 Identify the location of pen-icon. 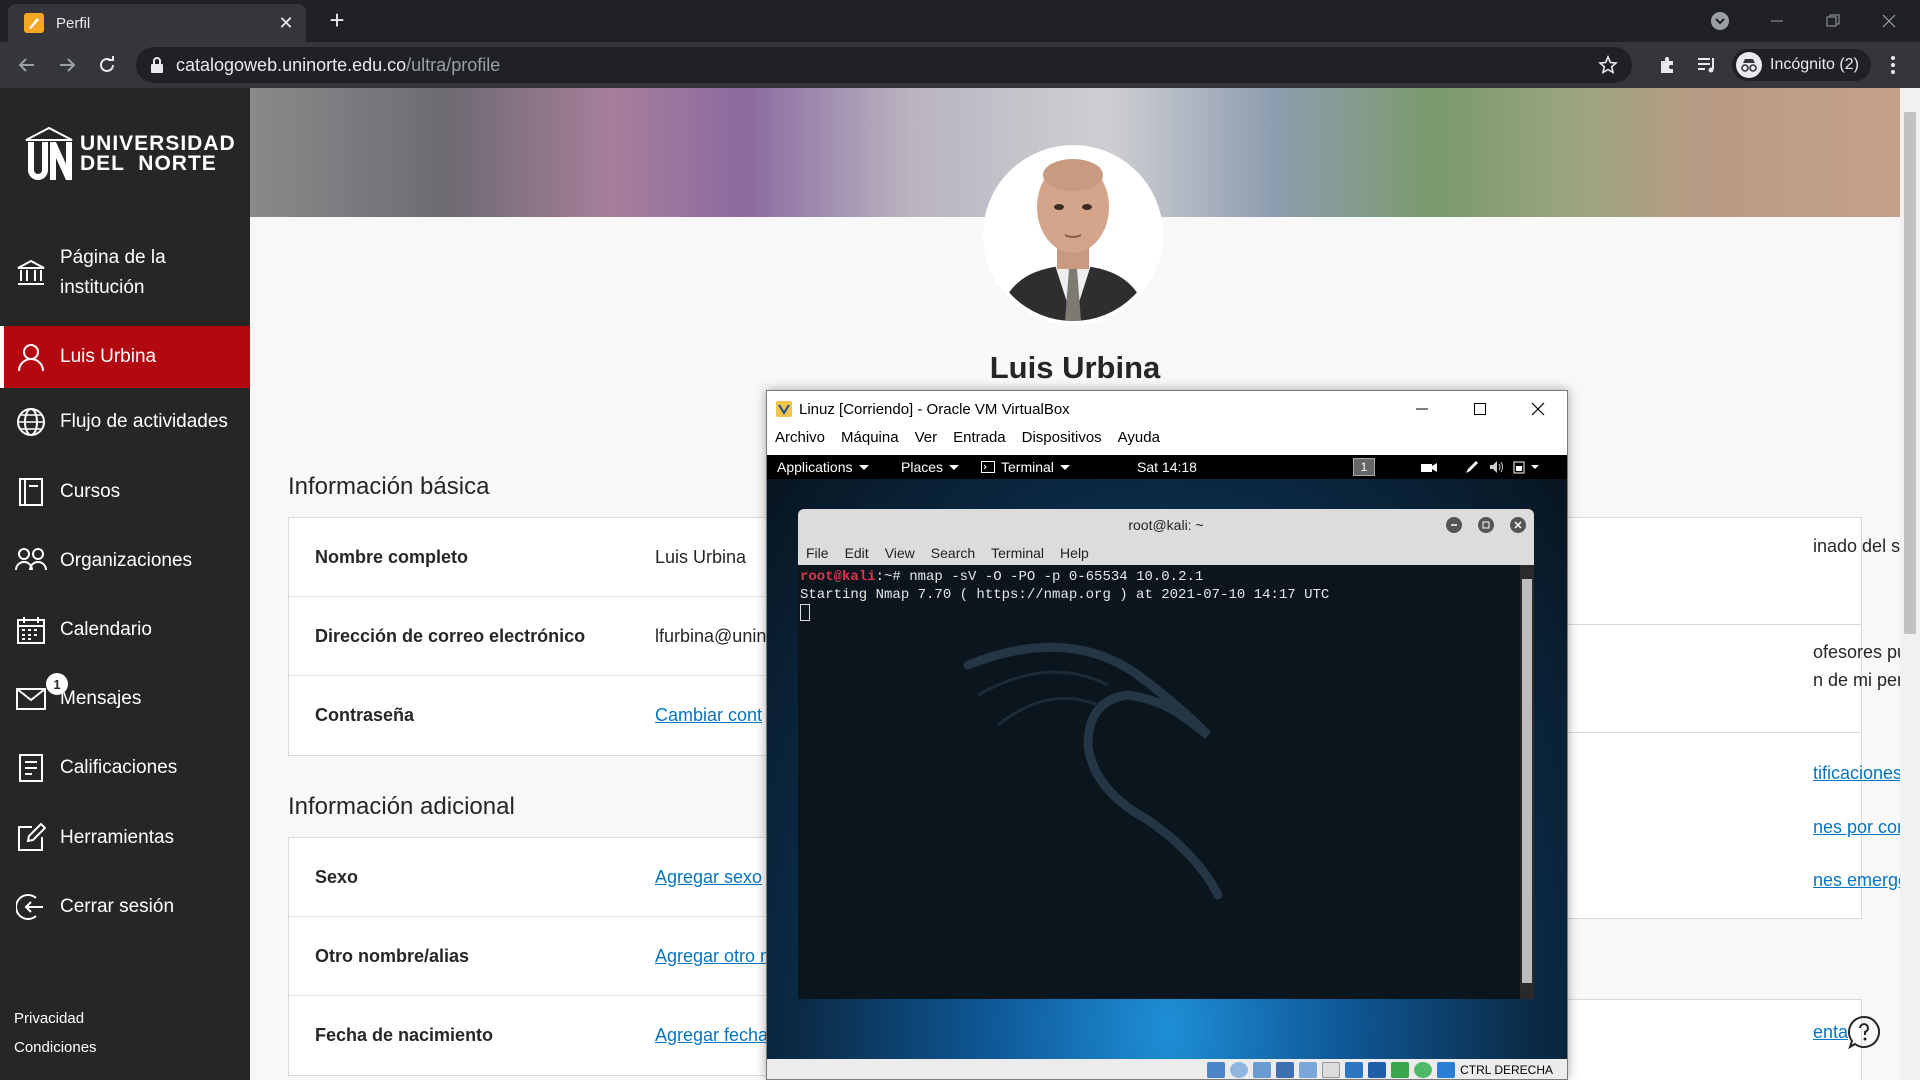
(1472, 467).